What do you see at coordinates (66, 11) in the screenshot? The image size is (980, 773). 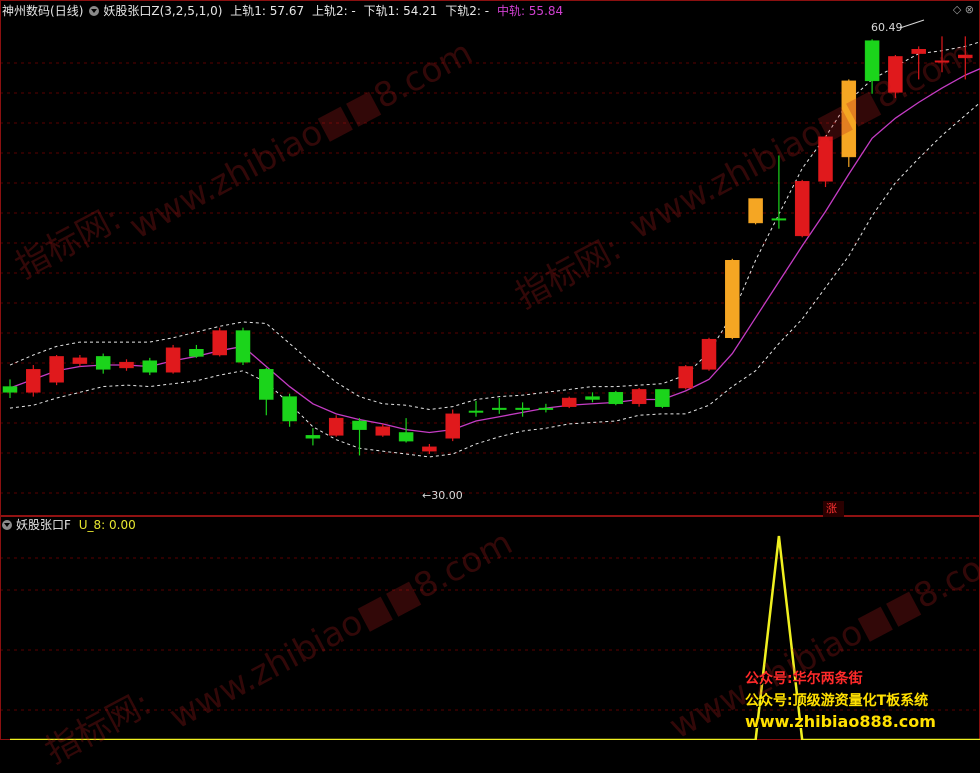 I see `period-label: (日线)` at bounding box center [66, 11].